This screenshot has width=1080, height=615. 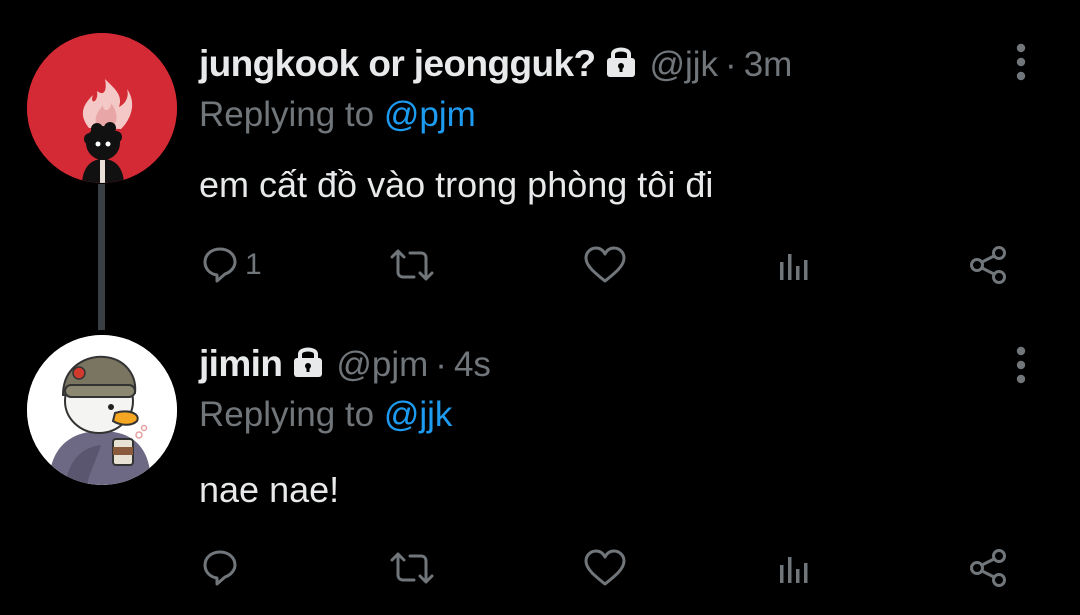 What do you see at coordinates (101, 257) in the screenshot?
I see `thread-line` at bounding box center [101, 257].